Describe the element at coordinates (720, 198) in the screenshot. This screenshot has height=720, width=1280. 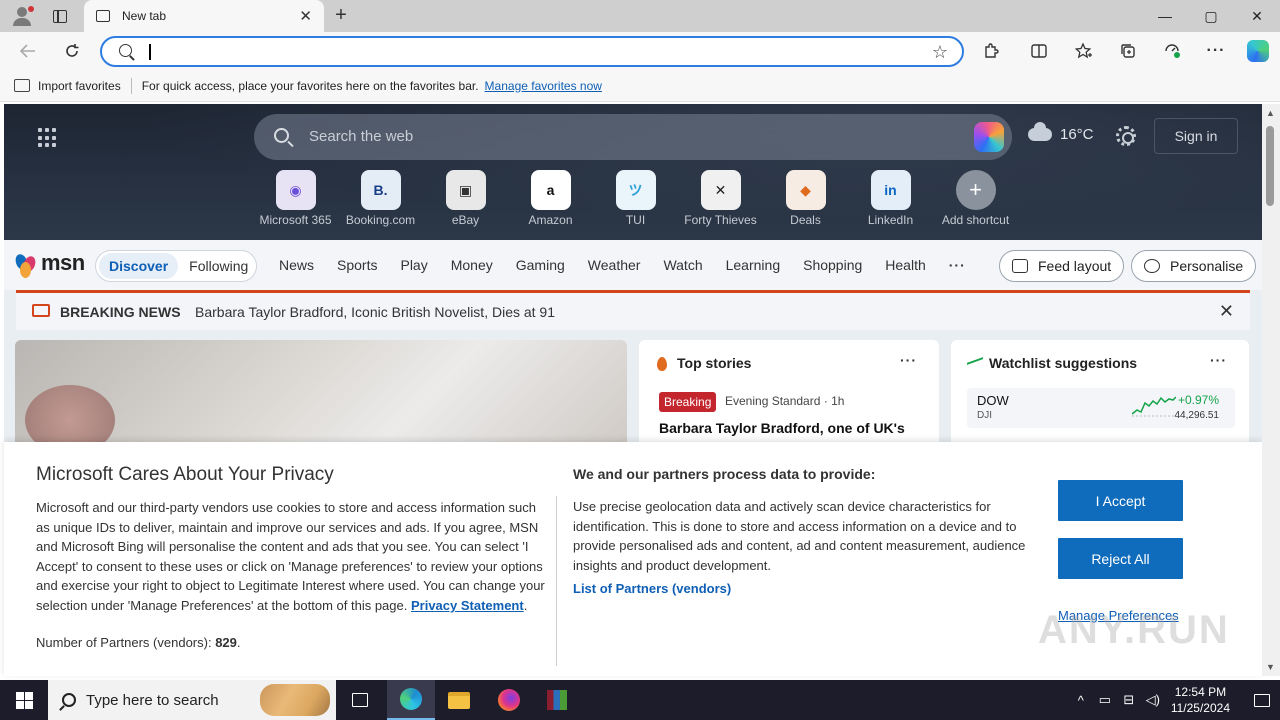
I see `shortcut-forty-thieves: ✕ Forty Thieves` at that location.